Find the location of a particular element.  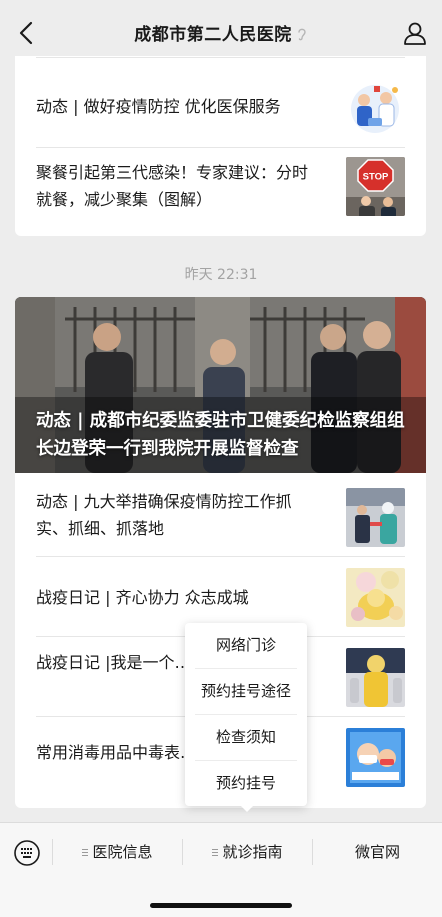

submenu-popup: 网络门诊 预约挂号途径 检查须知 预约挂号 is located at coordinates (246, 714).